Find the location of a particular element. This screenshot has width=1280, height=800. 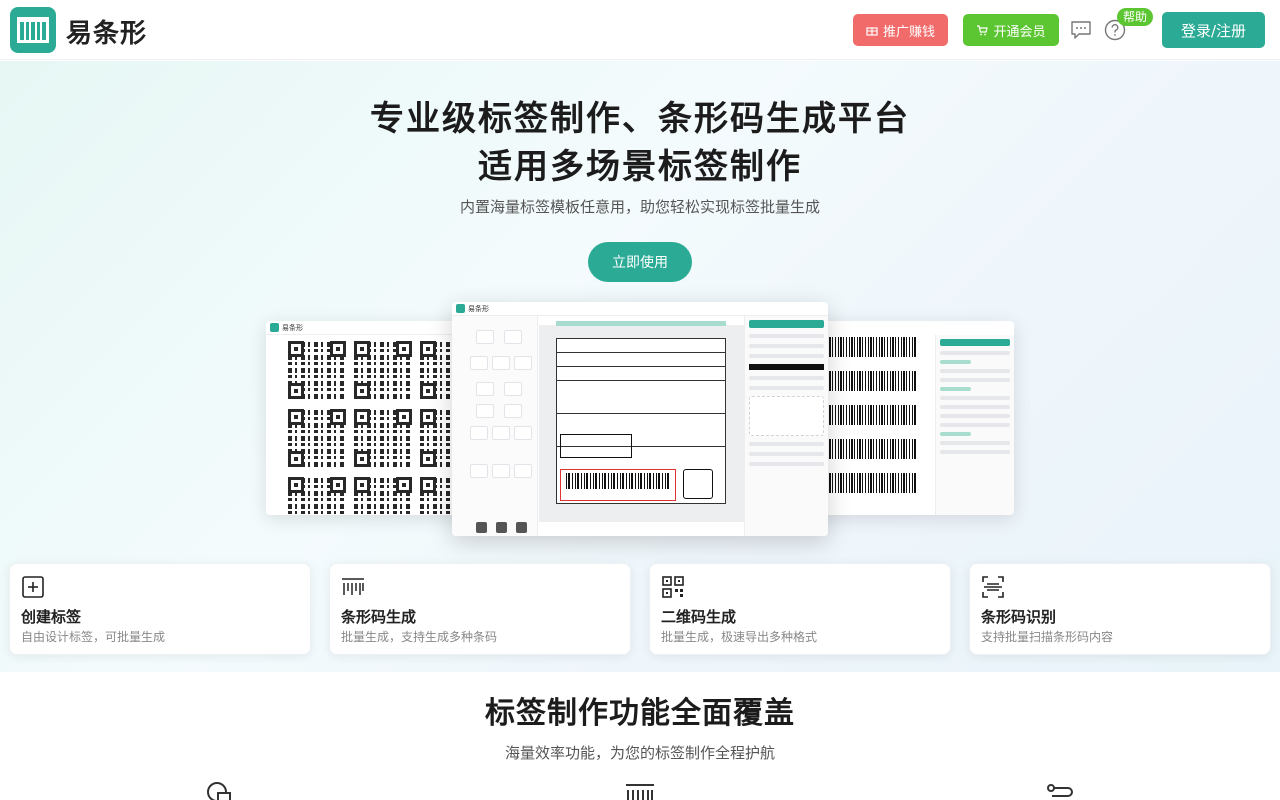

logo-icon is located at coordinates (33, 30).